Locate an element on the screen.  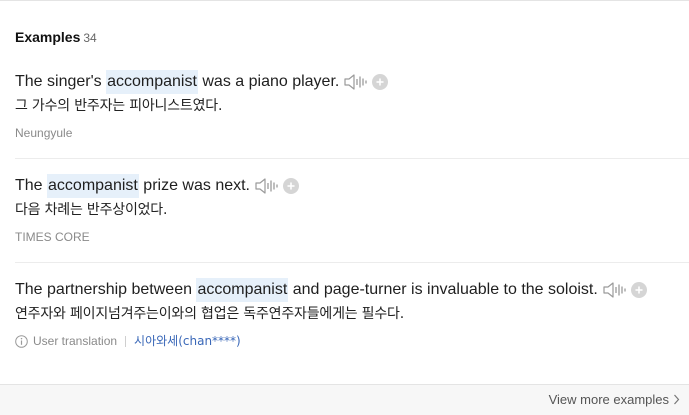
top-divider is located at coordinates (344, 0).